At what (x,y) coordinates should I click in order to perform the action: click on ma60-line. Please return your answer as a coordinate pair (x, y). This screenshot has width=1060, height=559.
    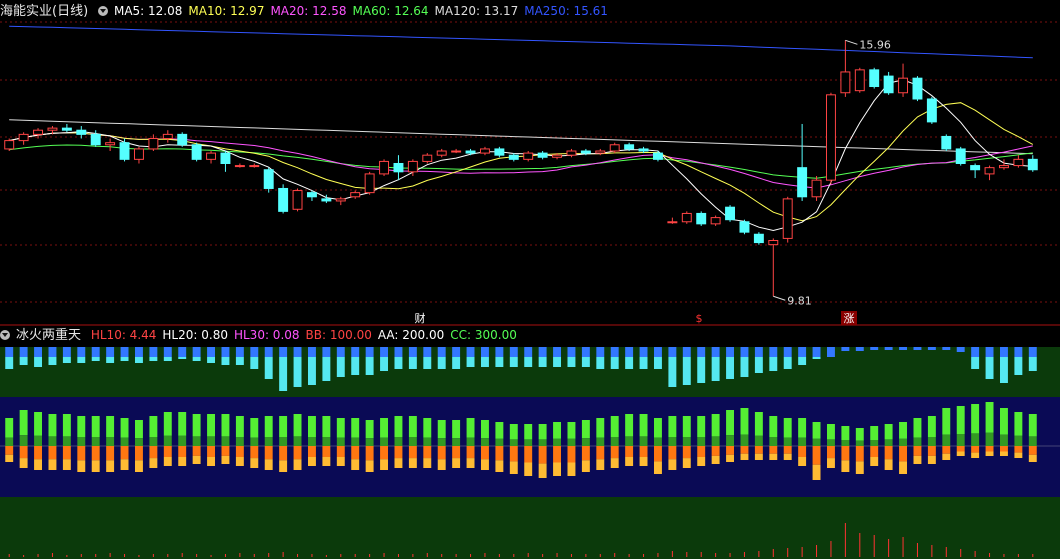
    Looking at the image, I should click on (521, 161).